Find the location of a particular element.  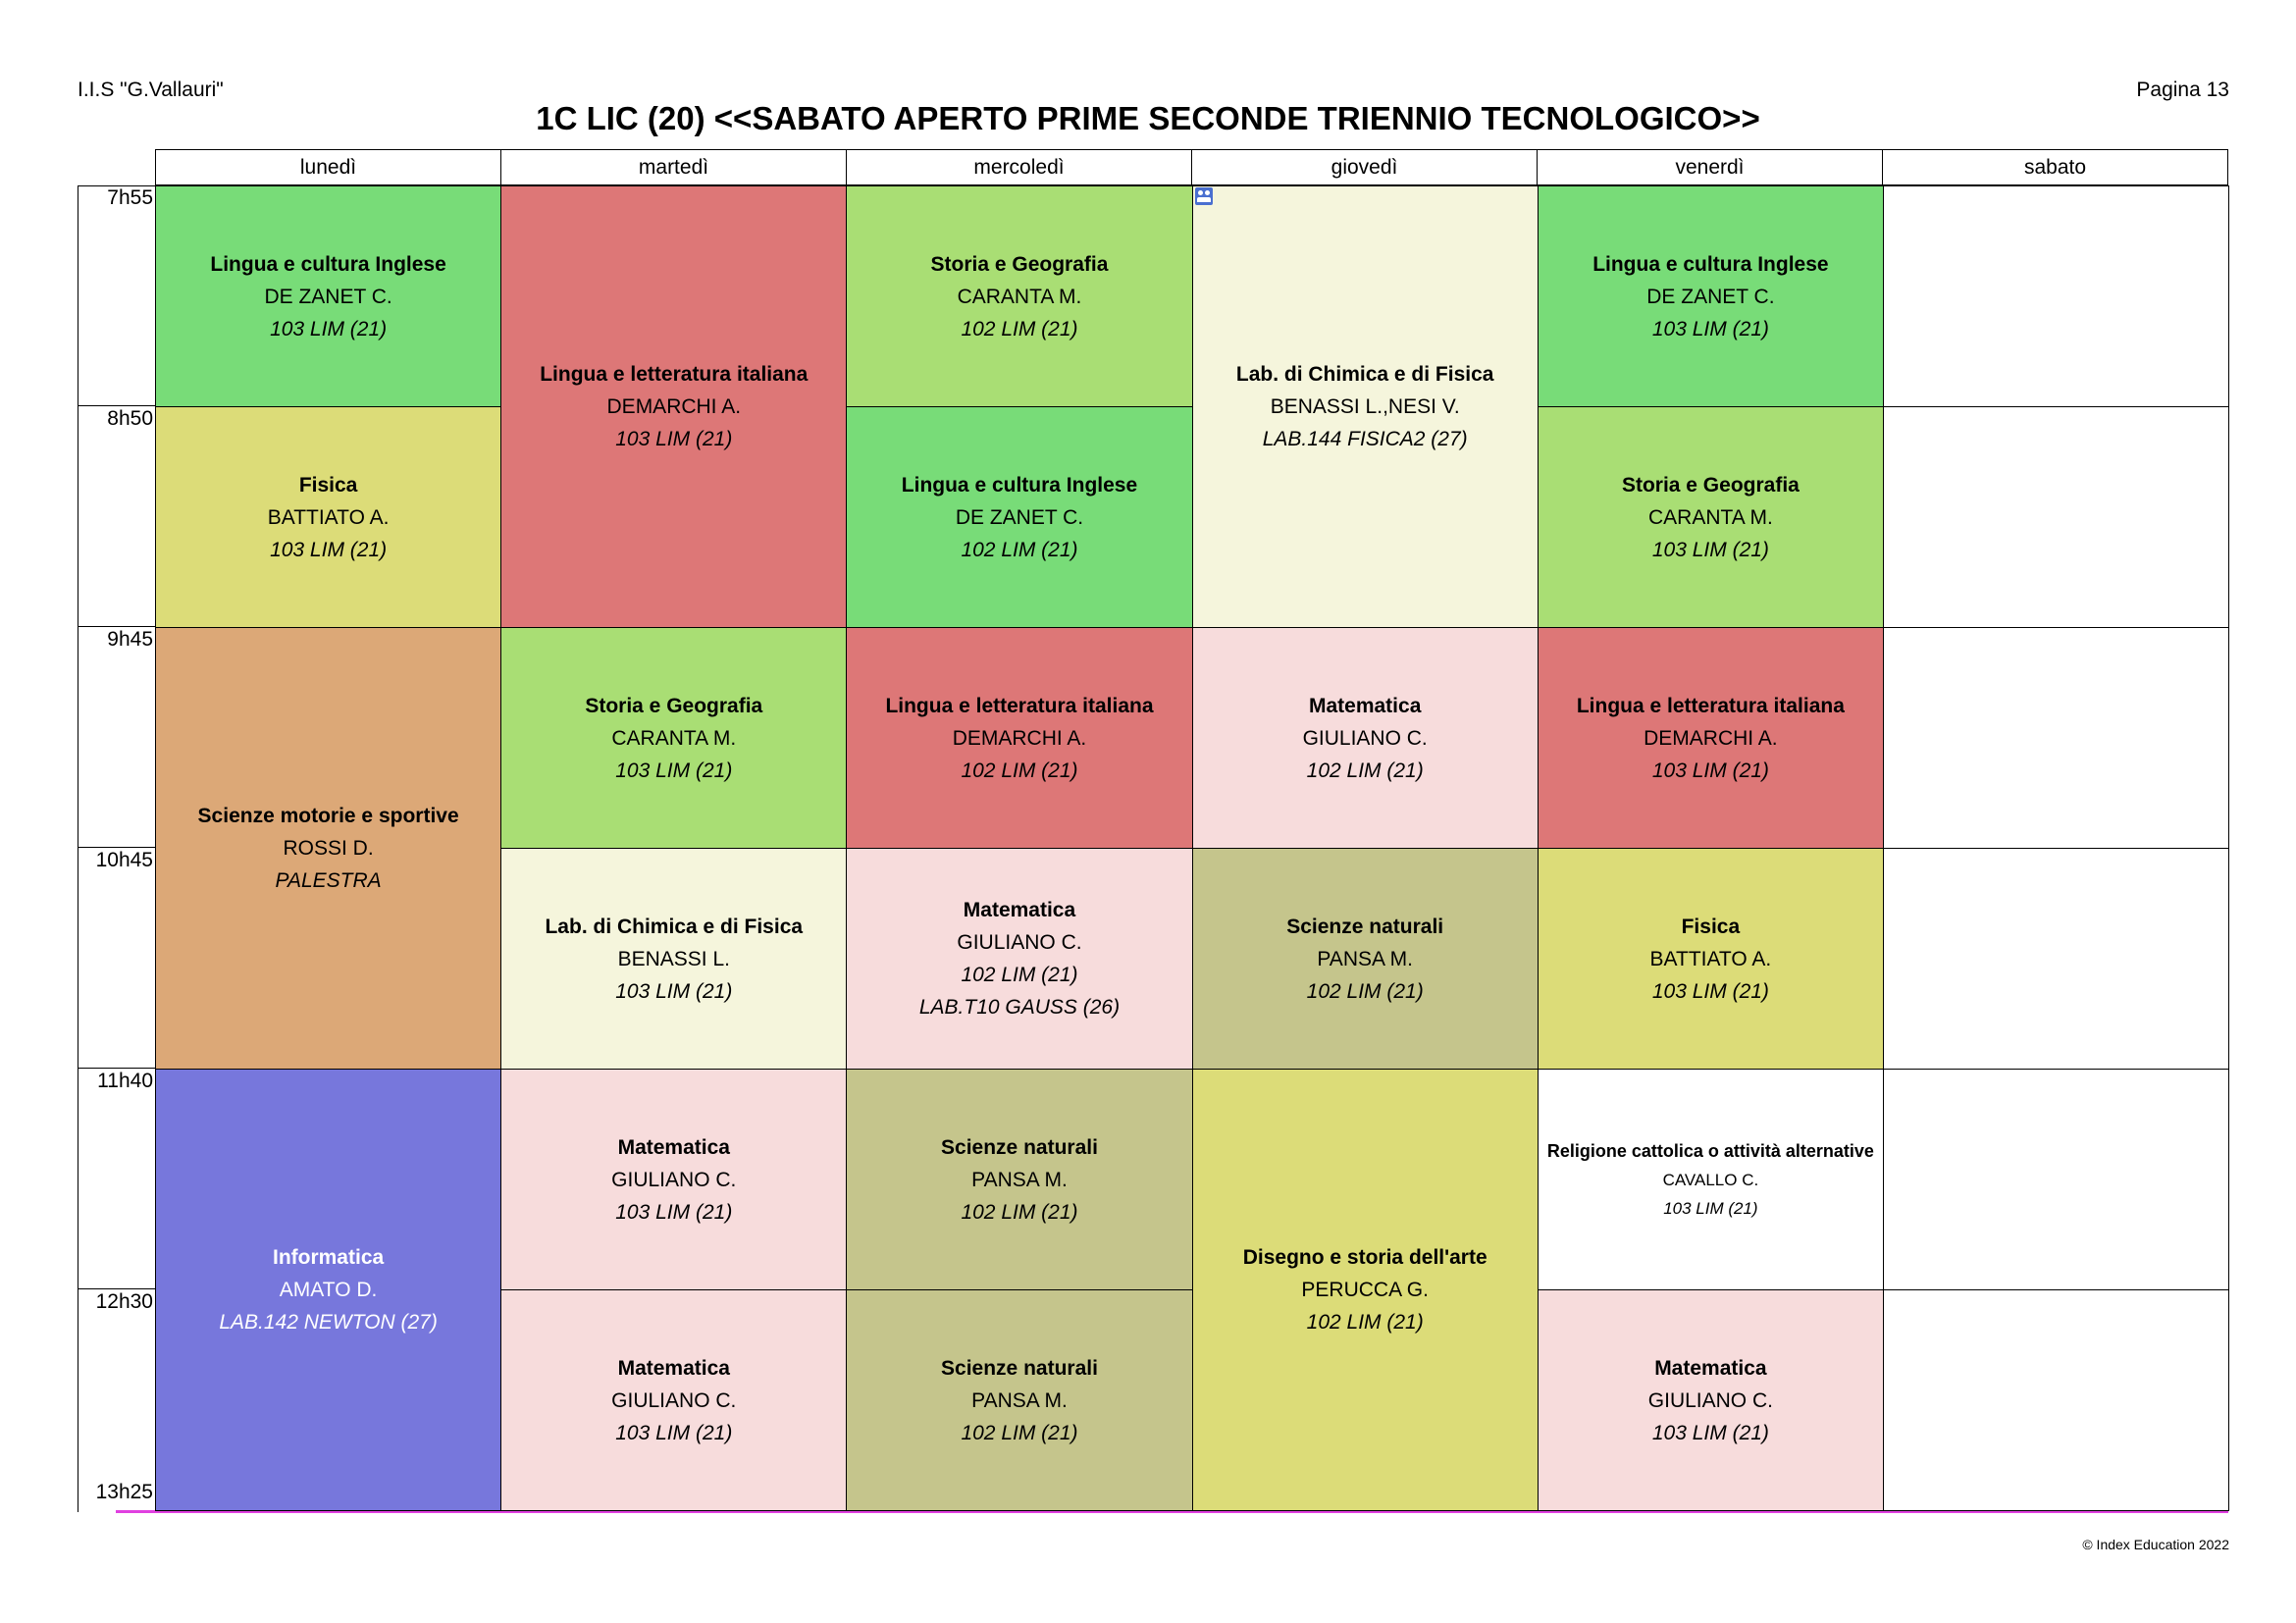

lesson-room: PALESTRA is located at coordinates (328, 880).